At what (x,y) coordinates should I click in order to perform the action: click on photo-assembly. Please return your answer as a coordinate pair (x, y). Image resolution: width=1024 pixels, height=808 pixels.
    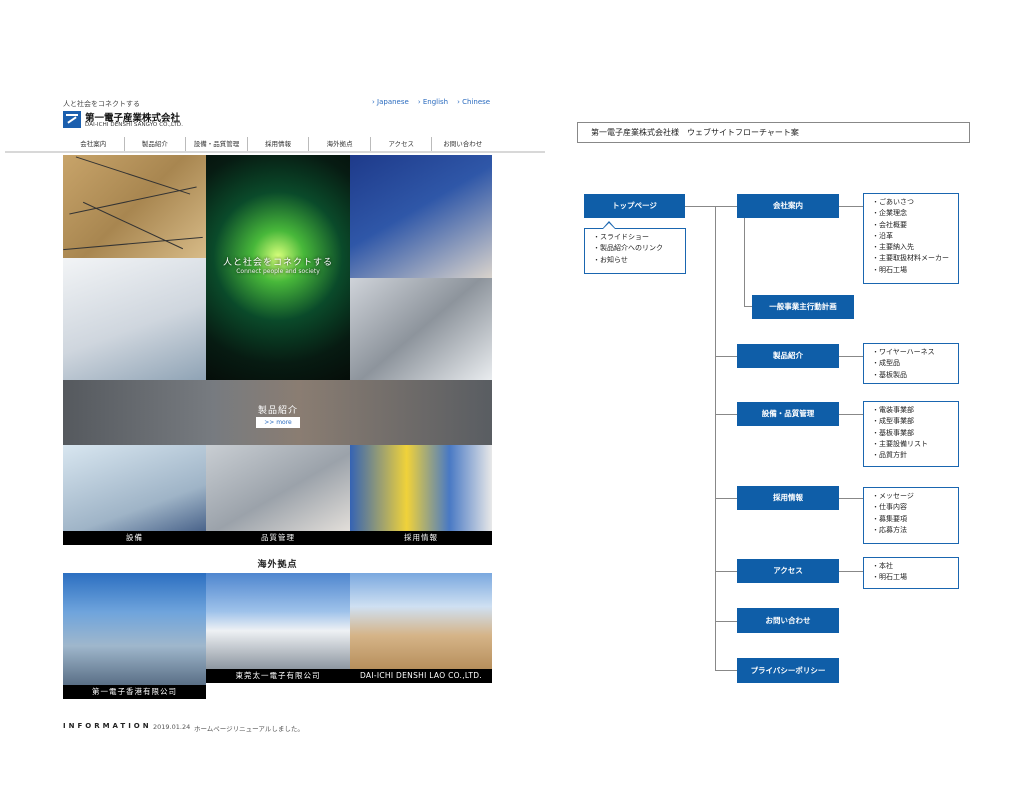
    Looking at the image, I should click on (421, 329).